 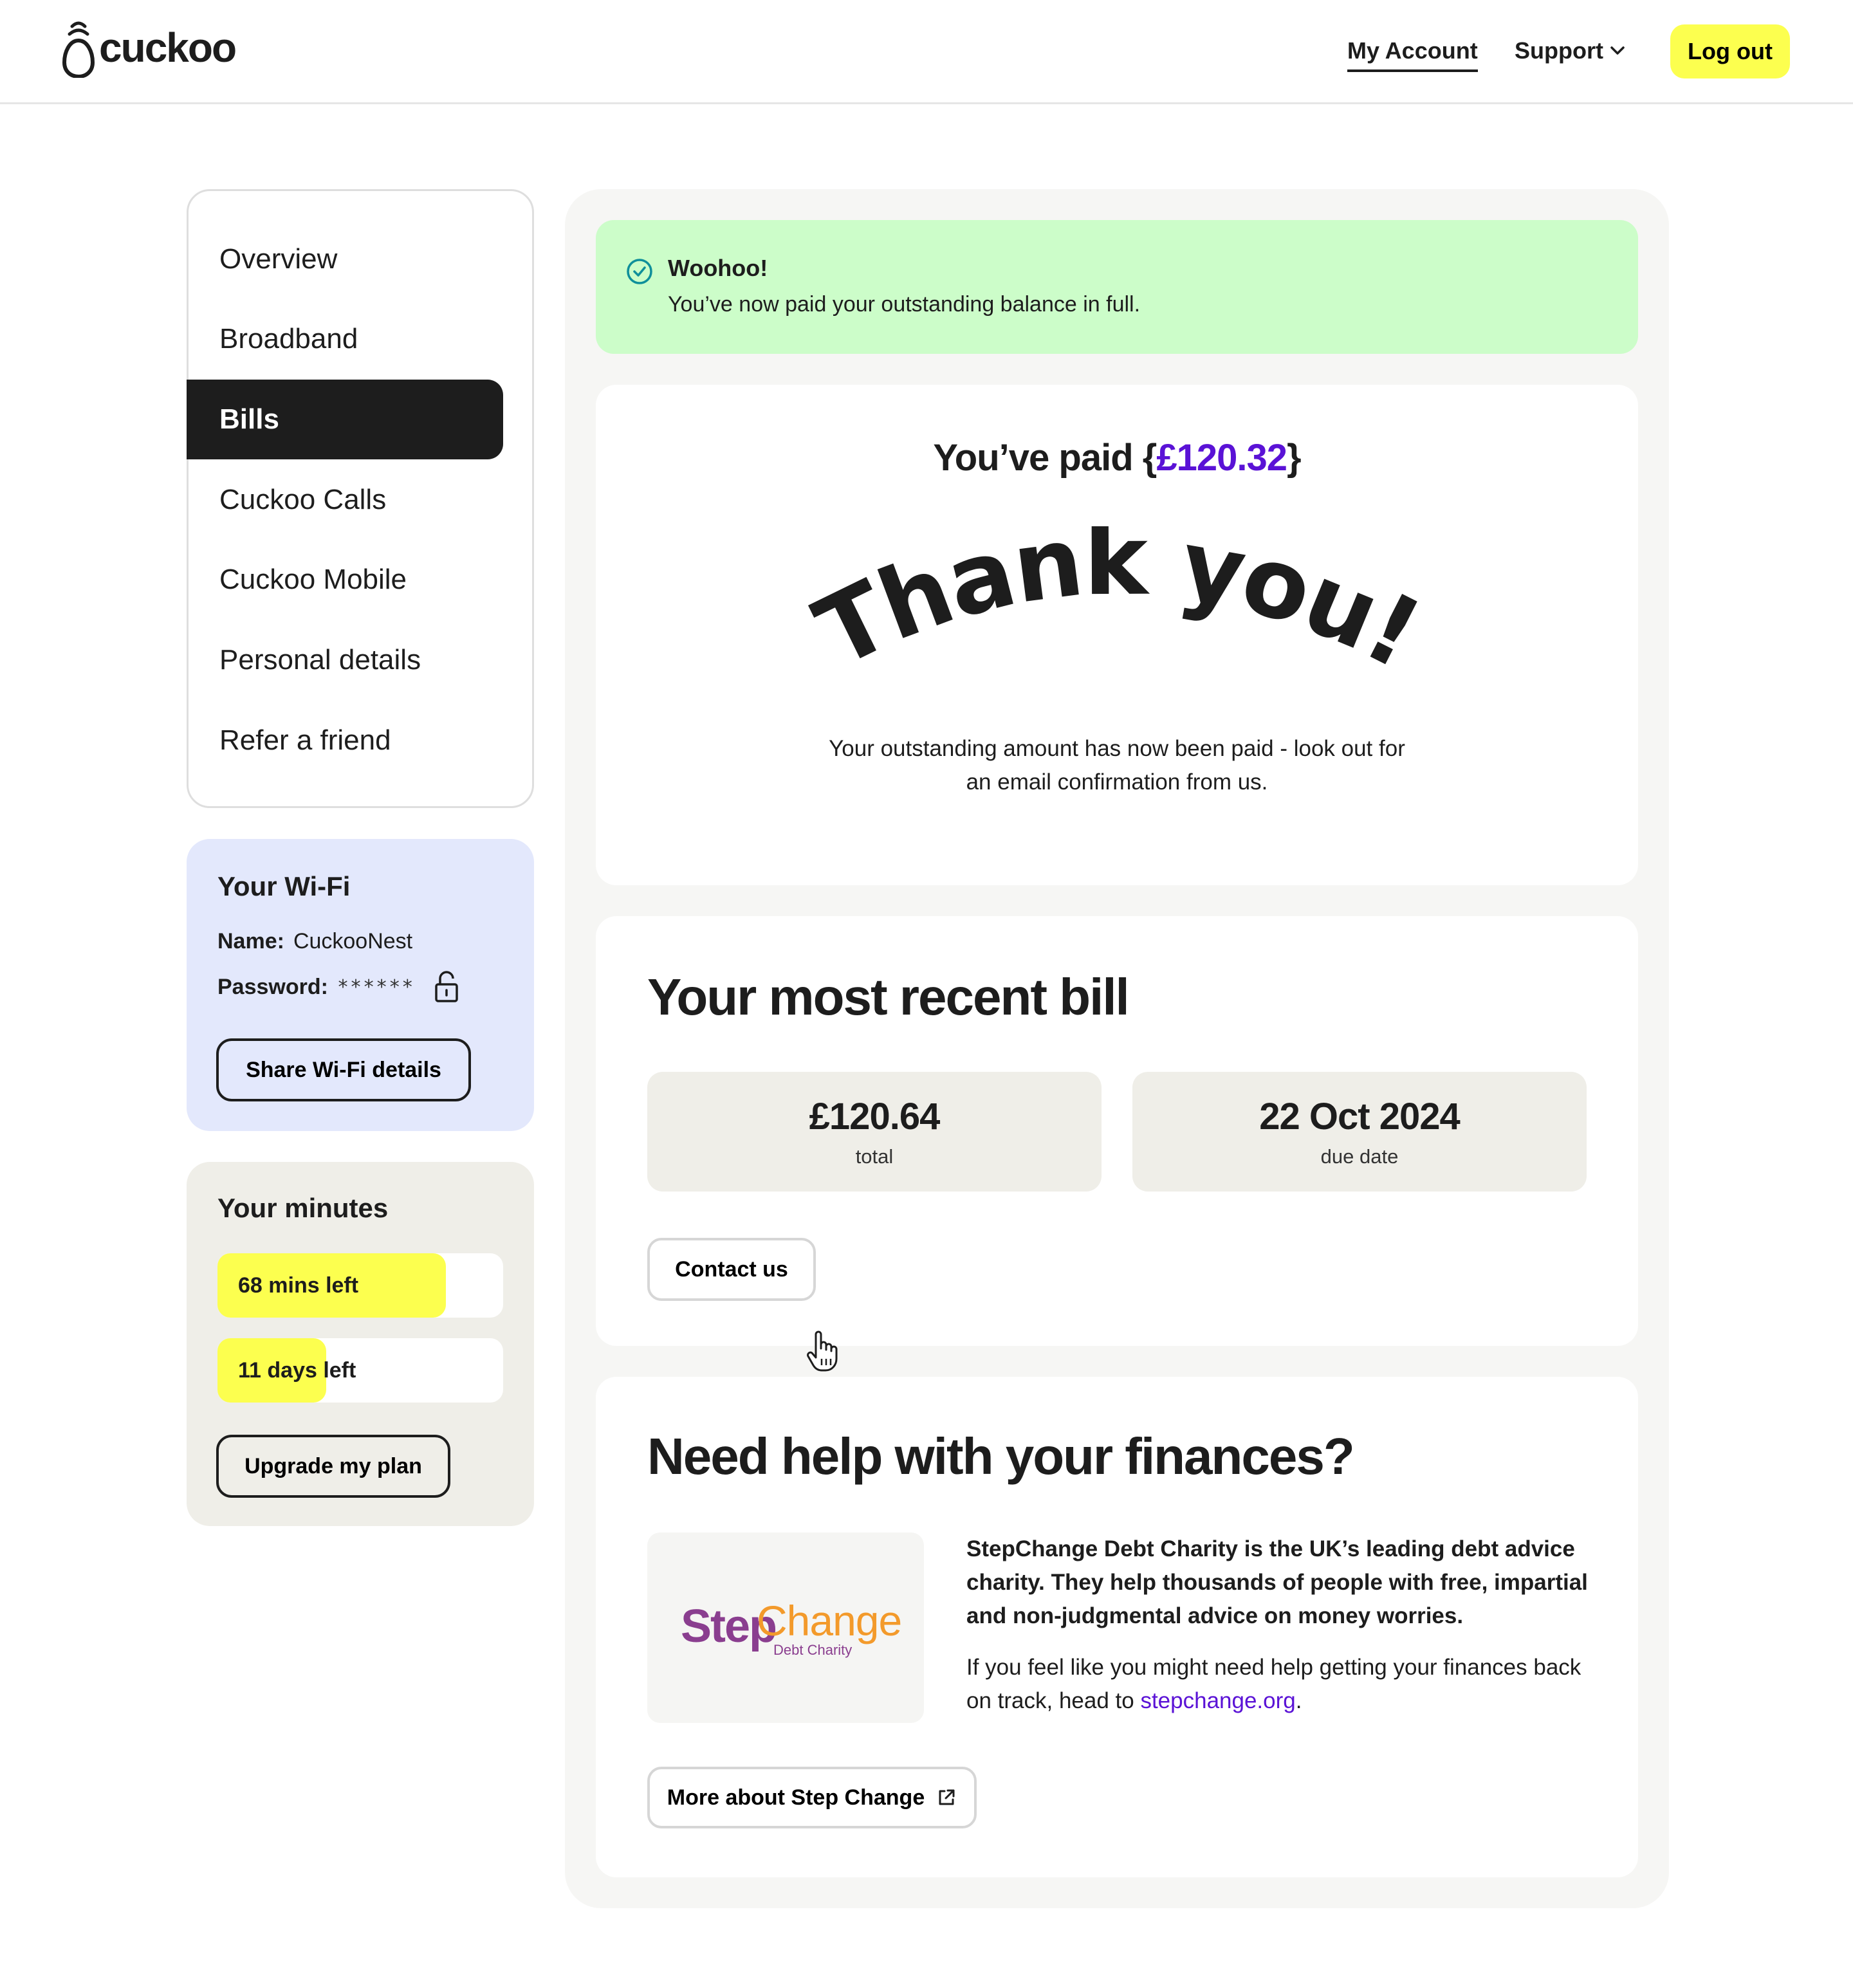 What do you see at coordinates (1359, 1116) in the screenshot?
I see `bill-due-value: 22 Oct 2024` at bounding box center [1359, 1116].